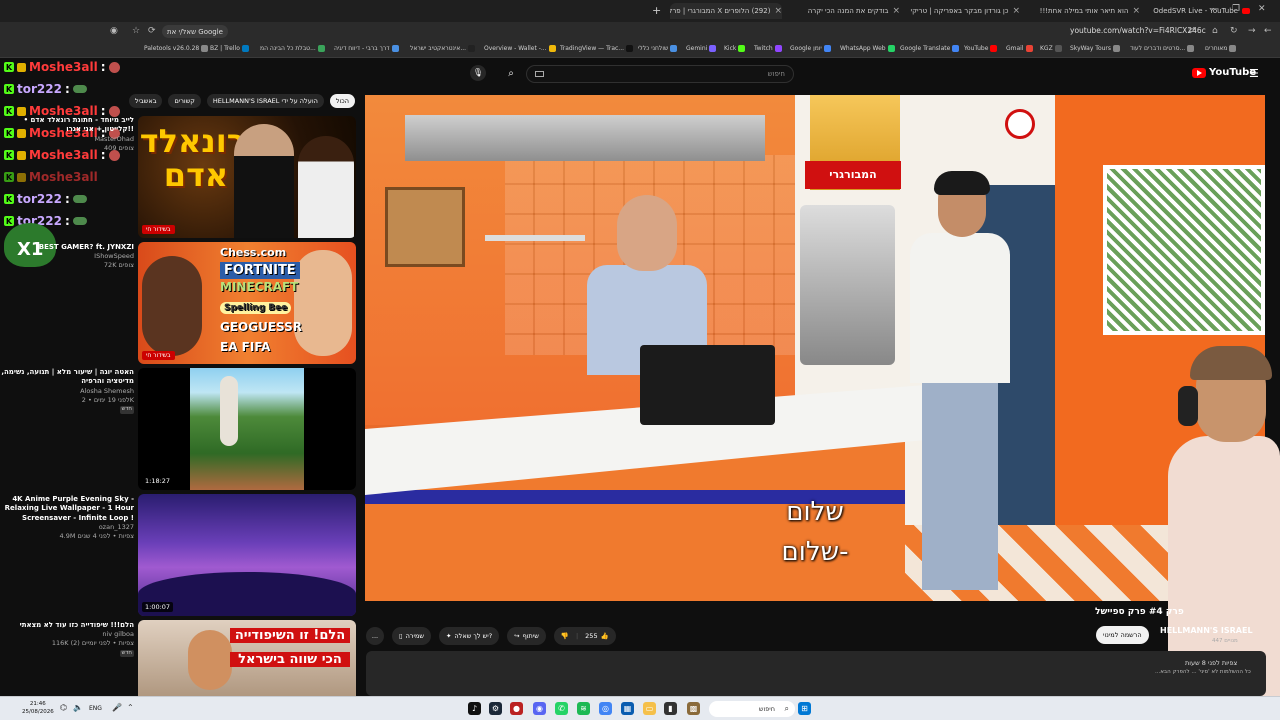 The image size is (1280, 720). Describe the element at coordinates (670, 708) in the screenshot. I see `terminal-icon: ▮` at that location.